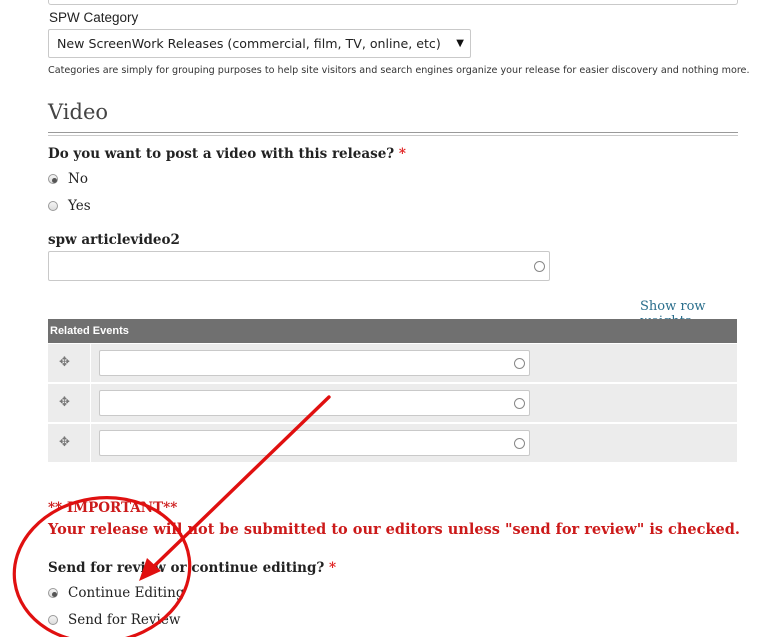 Image resolution: width=757 pixels, height=637 pixels. Describe the element at coordinates (102, 566) in the screenshot. I see `annotation-circle` at that location.